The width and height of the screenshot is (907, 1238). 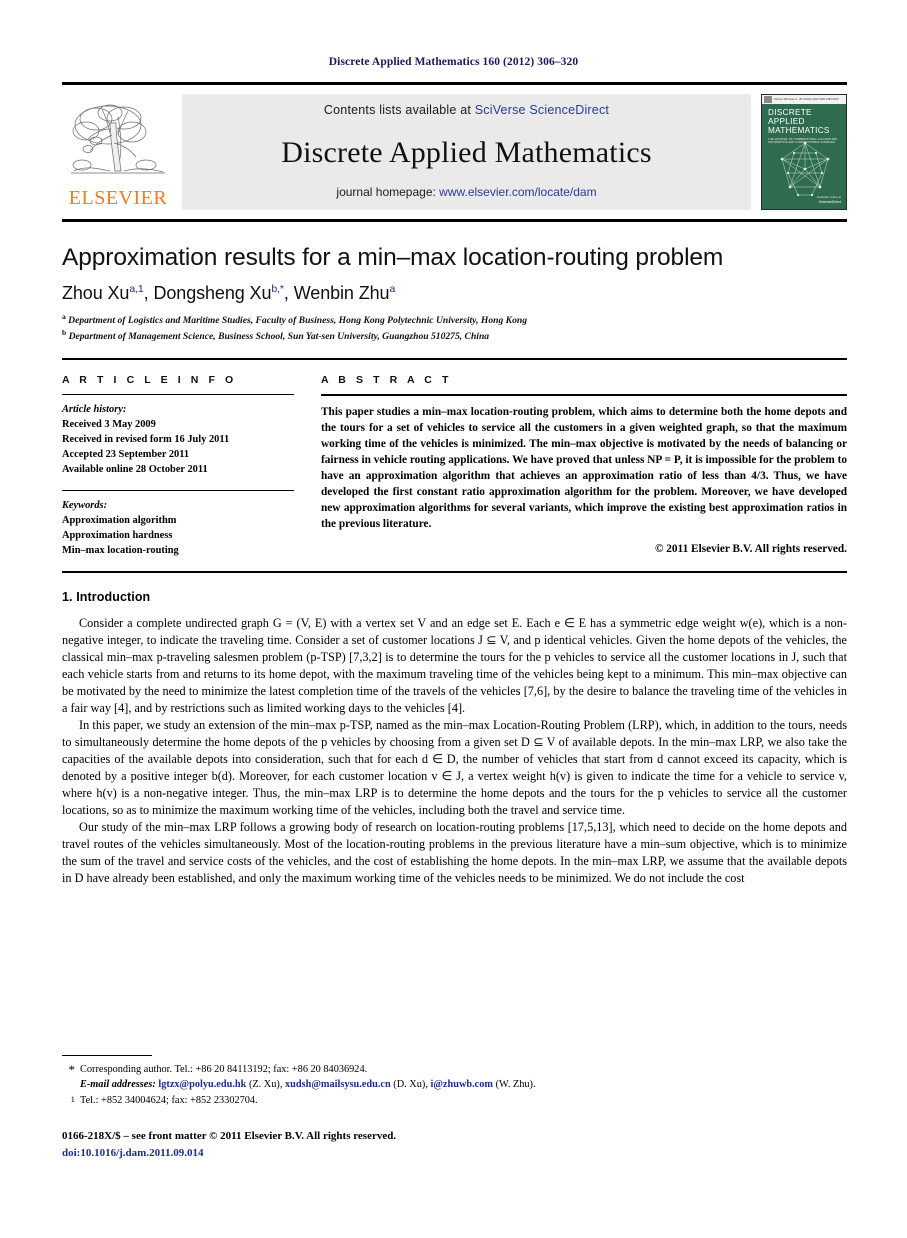 What do you see at coordinates (118, 139) in the screenshot?
I see `elsevier-tree-icon` at bounding box center [118, 139].